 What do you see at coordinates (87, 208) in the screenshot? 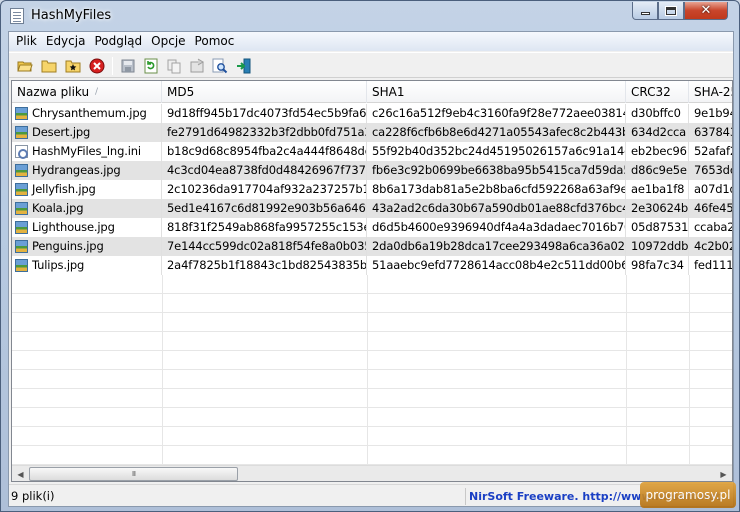
I see `filename-cell: Koala.jpg` at bounding box center [87, 208].